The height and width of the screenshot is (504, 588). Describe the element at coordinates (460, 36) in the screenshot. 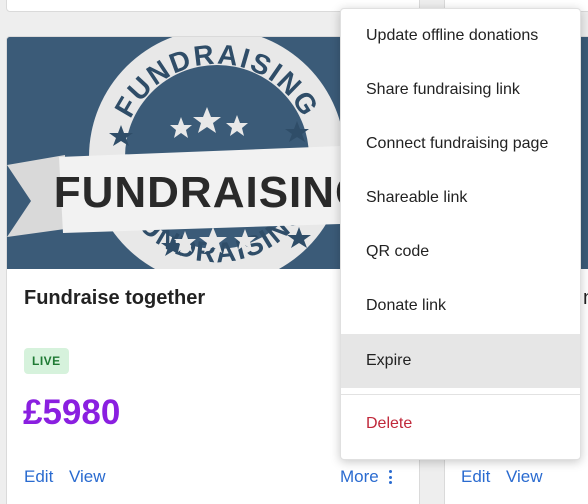

I see `menu-item-update-offline-donations: Update offline donations` at that location.